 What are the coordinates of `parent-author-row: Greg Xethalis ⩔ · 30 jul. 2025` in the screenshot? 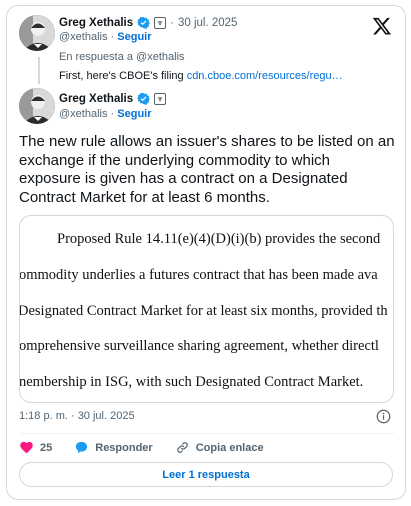 It's located at (148, 22).